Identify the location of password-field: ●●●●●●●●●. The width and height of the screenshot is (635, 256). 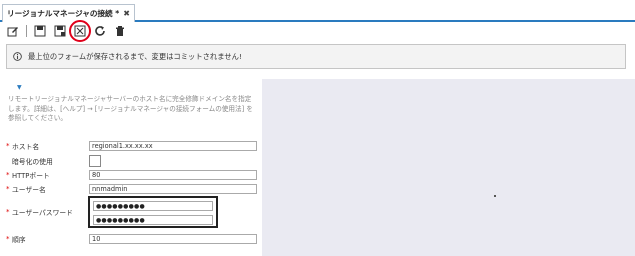
(153, 206).